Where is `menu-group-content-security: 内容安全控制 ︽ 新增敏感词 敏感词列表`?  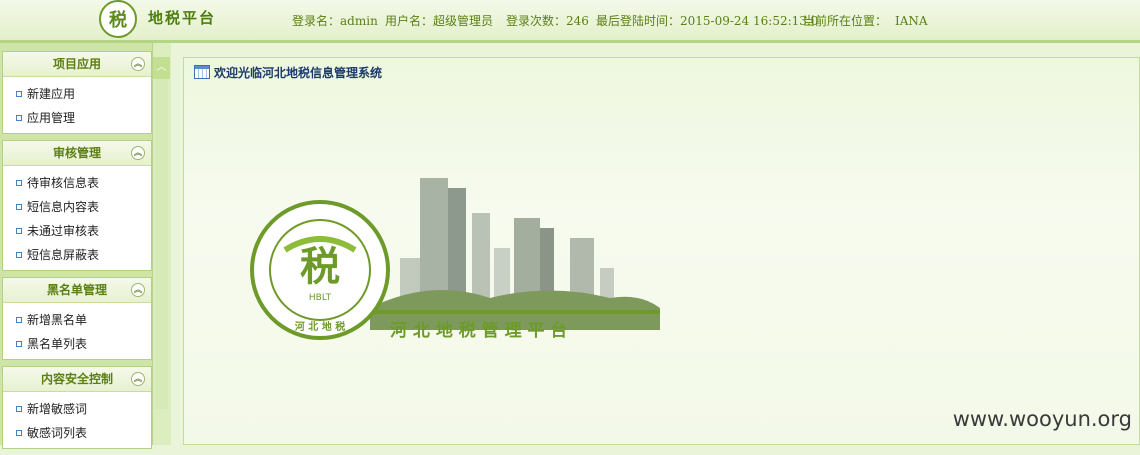
menu-group-content-security: 内容安全控制 ︽ 新增敏感词 敏感词列表 is located at coordinates (77, 407).